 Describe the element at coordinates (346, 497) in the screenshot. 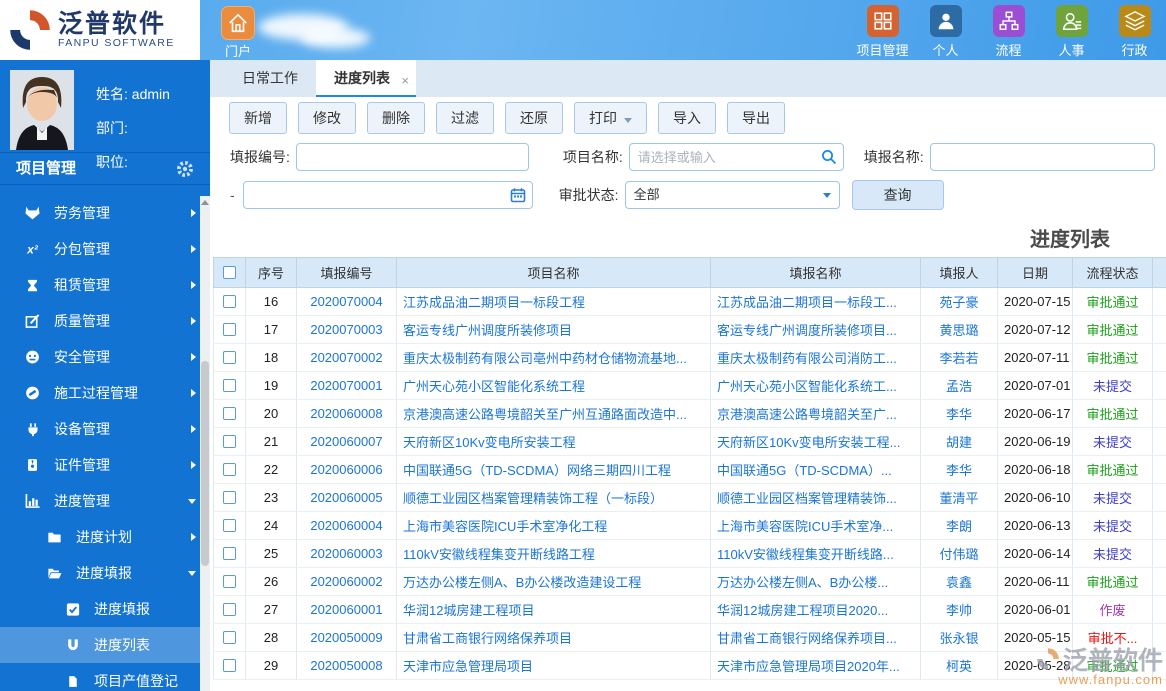

I see `cell-report-no: 2020060005` at that location.